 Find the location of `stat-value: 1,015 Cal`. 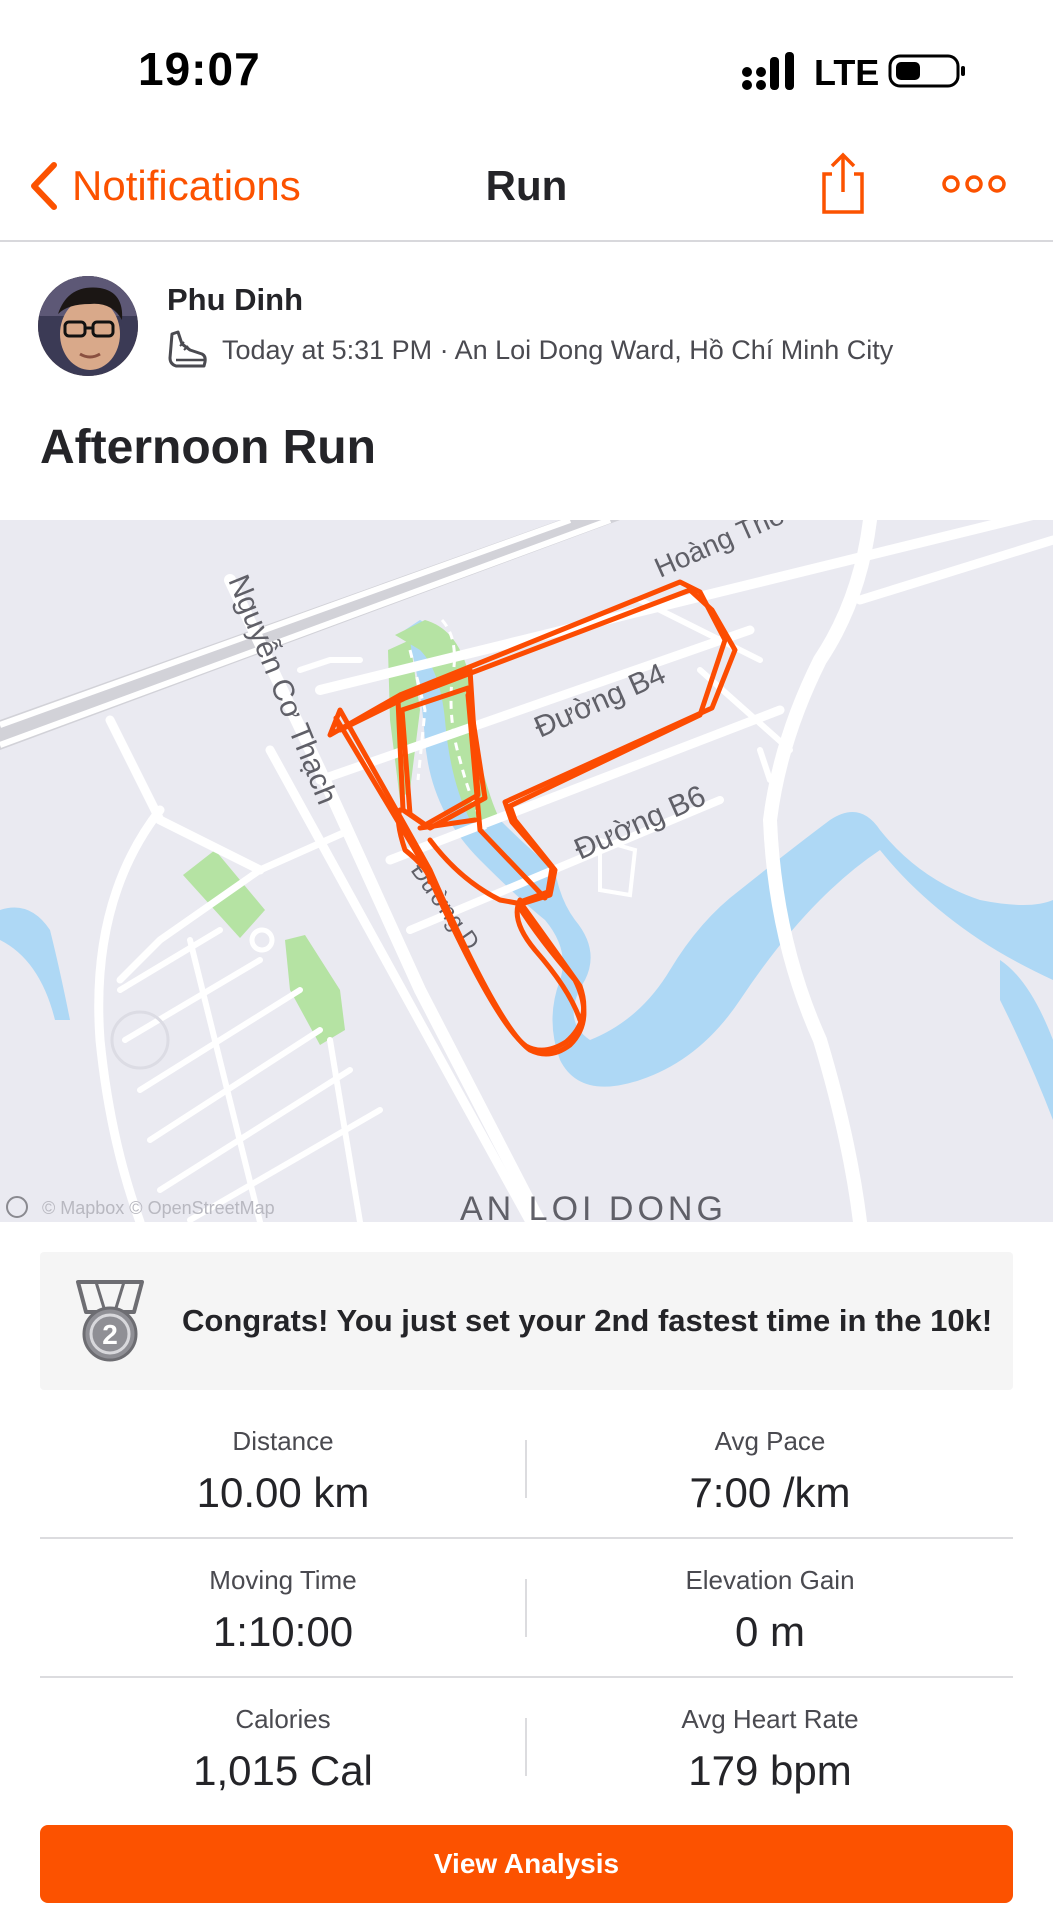

stat-value: 1,015 Cal is located at coordinates (283, 1770).